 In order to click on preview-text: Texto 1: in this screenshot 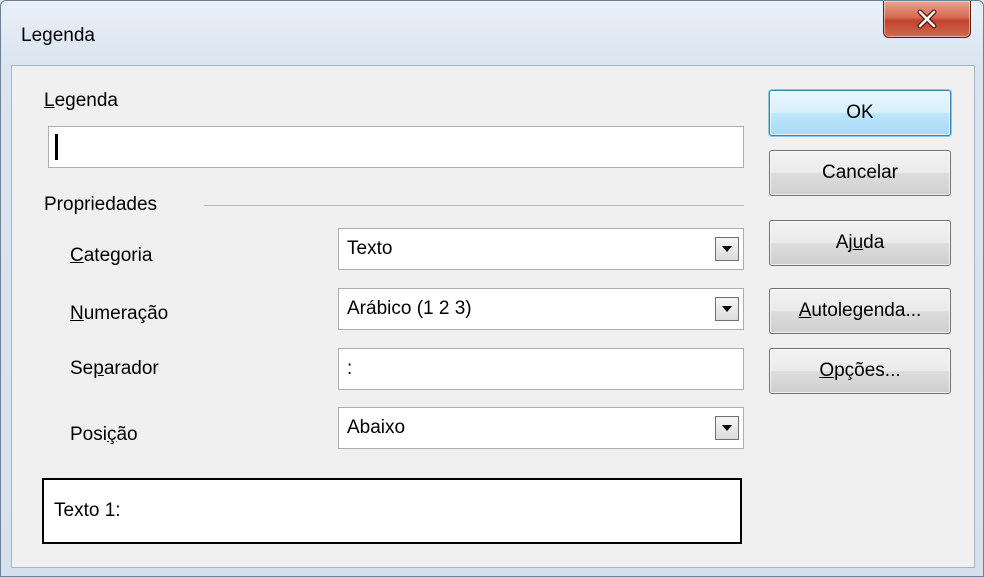, I will do `click(87, 510)`.